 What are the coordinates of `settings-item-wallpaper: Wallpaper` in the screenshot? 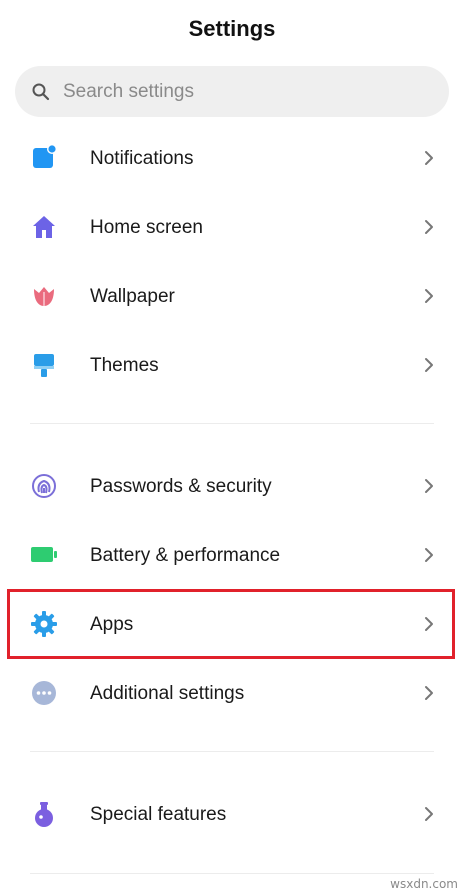 It's located at (232, 296).